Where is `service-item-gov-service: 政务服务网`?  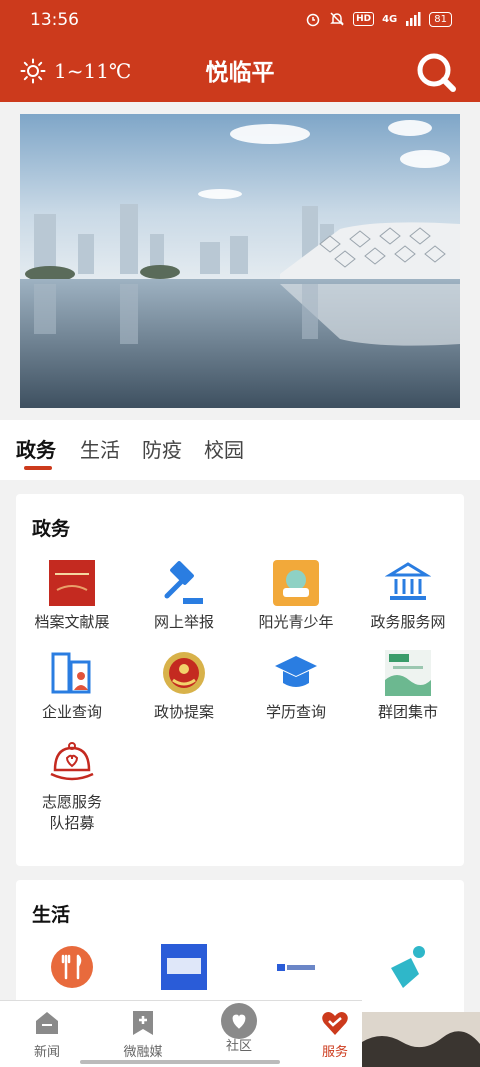
service-item-gov-service: 政务服务网 is located at coordinates (408, 596).